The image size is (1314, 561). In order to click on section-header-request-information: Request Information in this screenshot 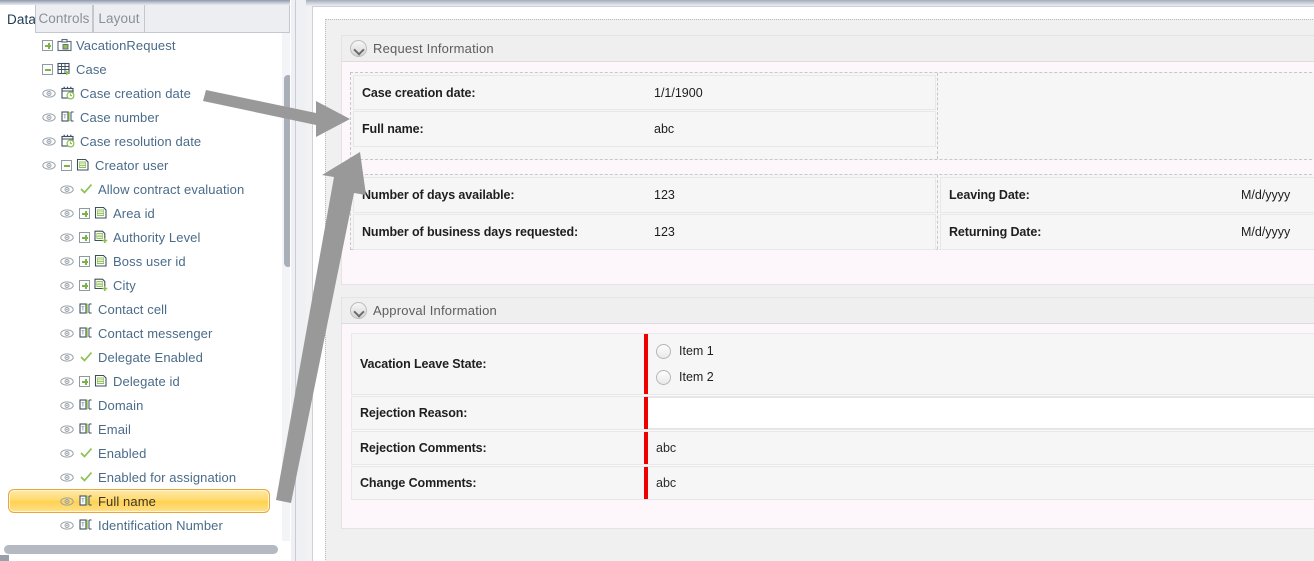, I will do `click(828, 49)`.